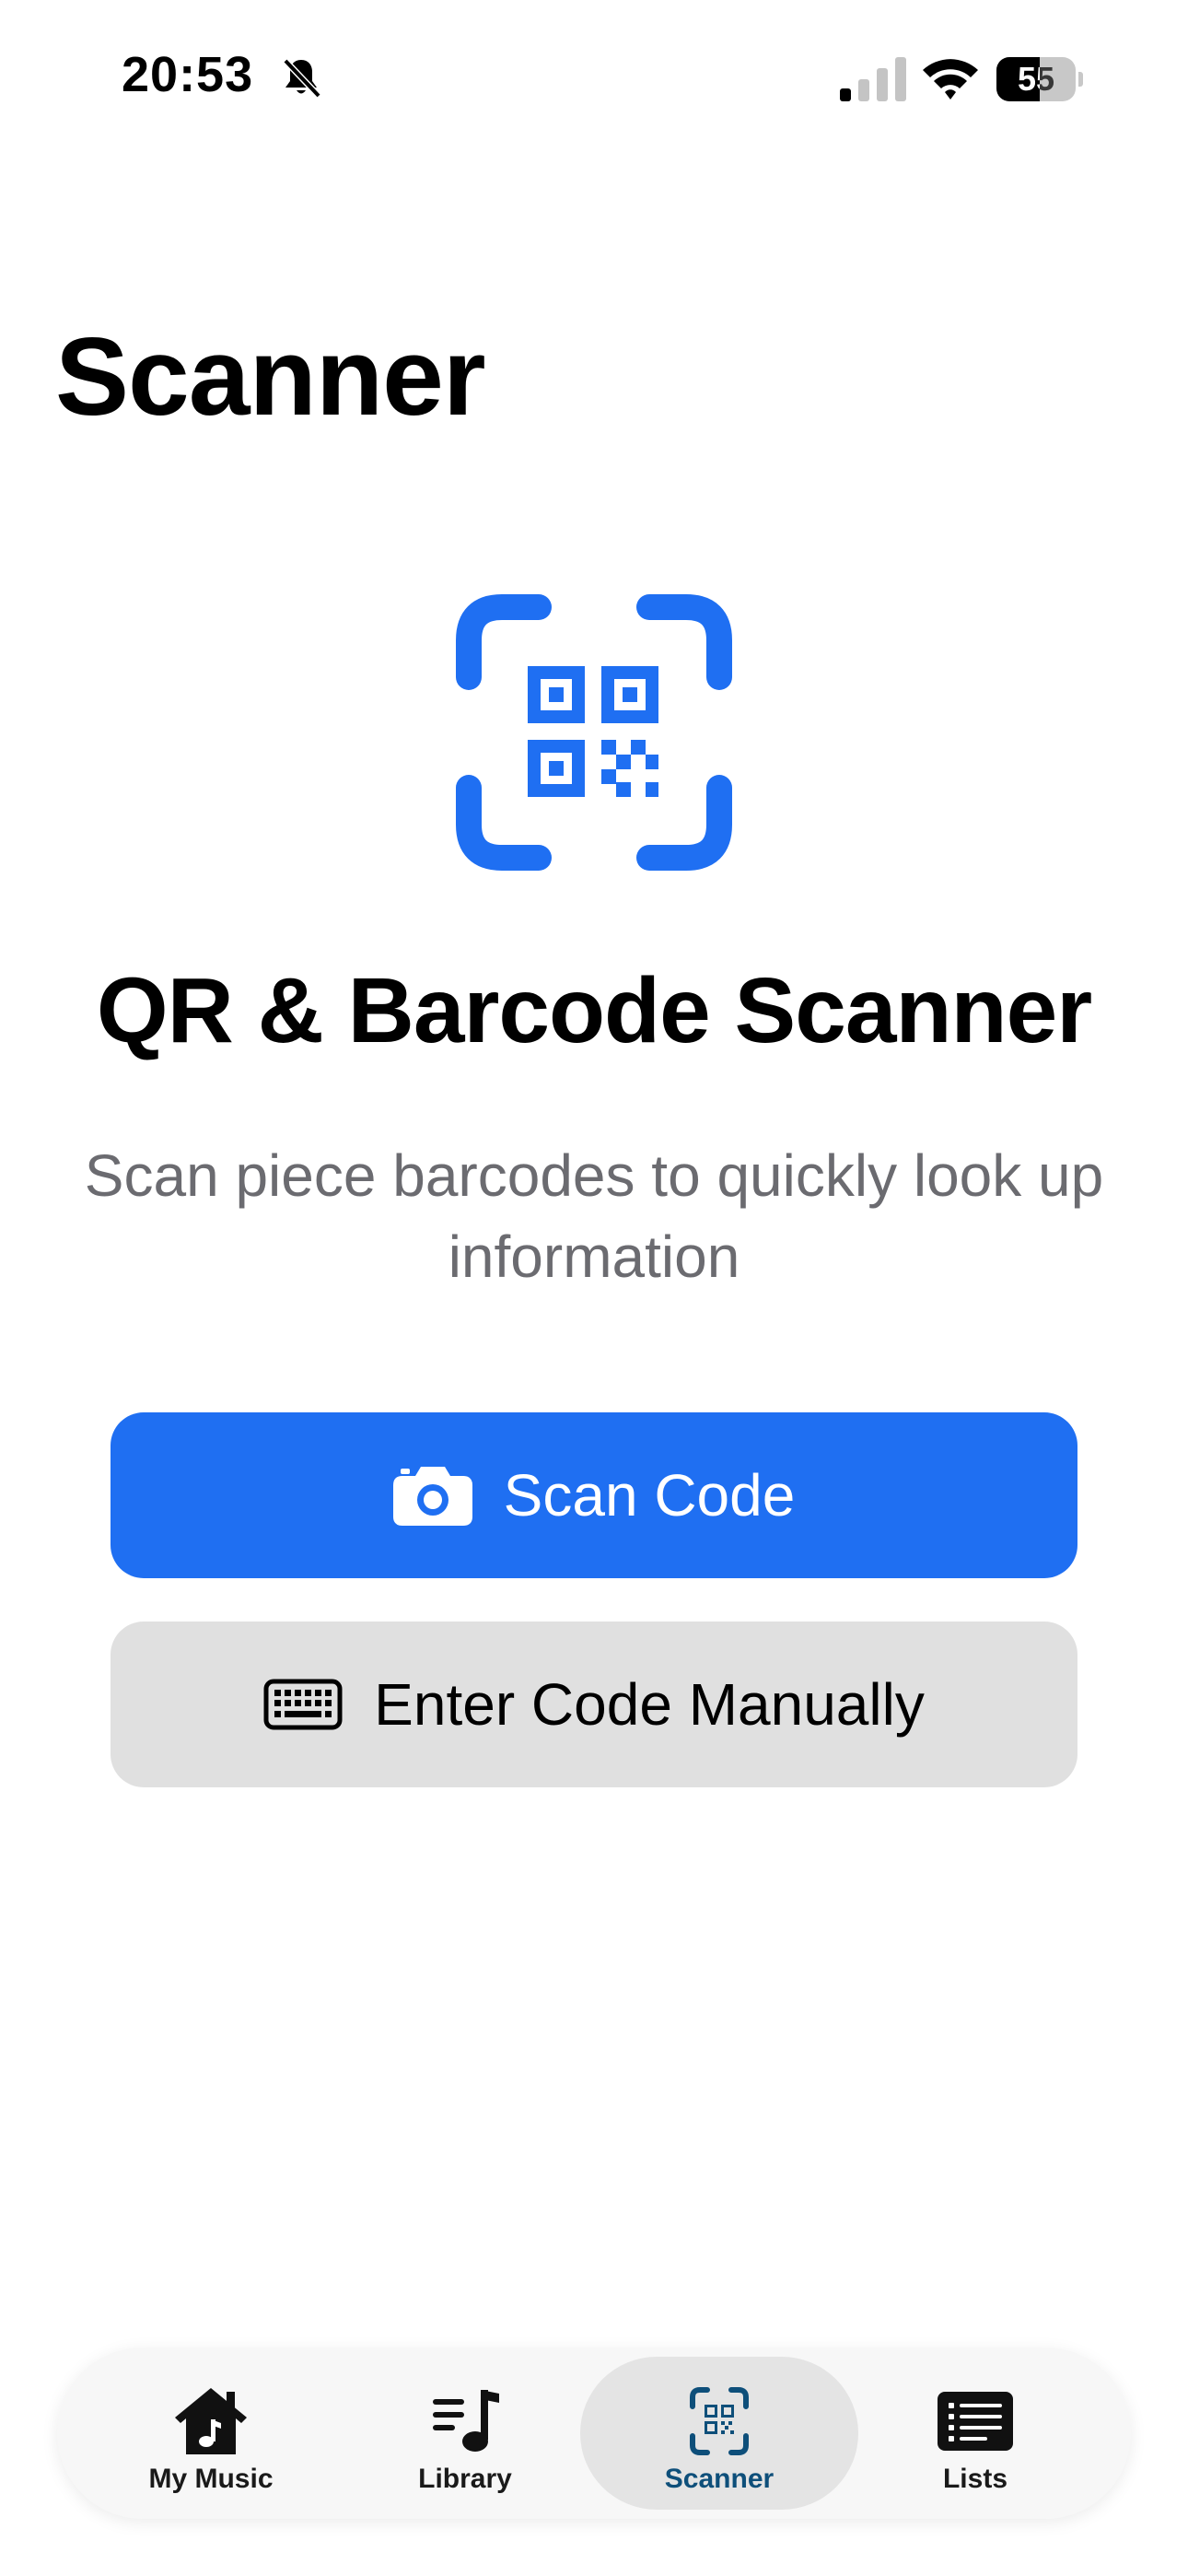 This screenshot has height=2576, width=1188. Describe the element at coordinates (873, 79) in the screenshot. I see `cellular-signal-icon` at that location.